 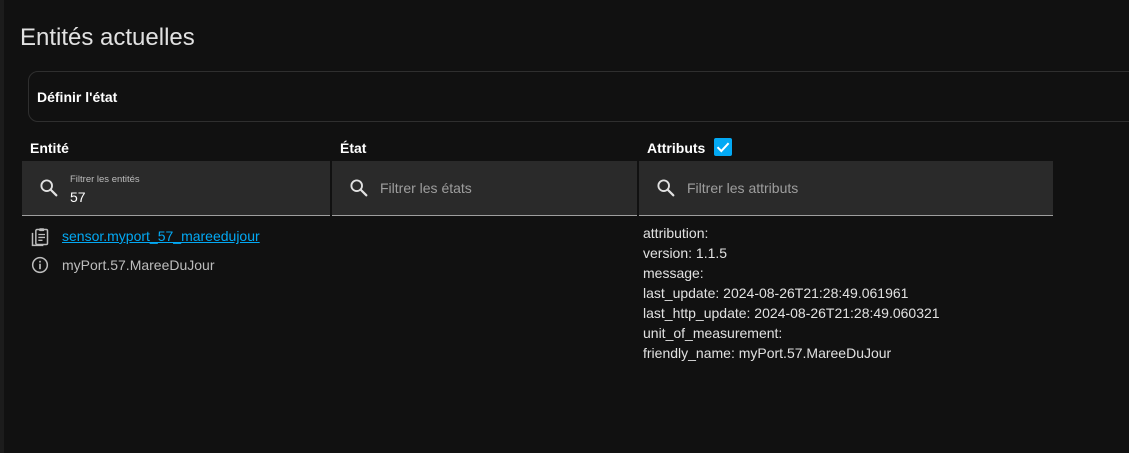 I want to click on entity-column-header: Entité, so click(x=49, y=148).